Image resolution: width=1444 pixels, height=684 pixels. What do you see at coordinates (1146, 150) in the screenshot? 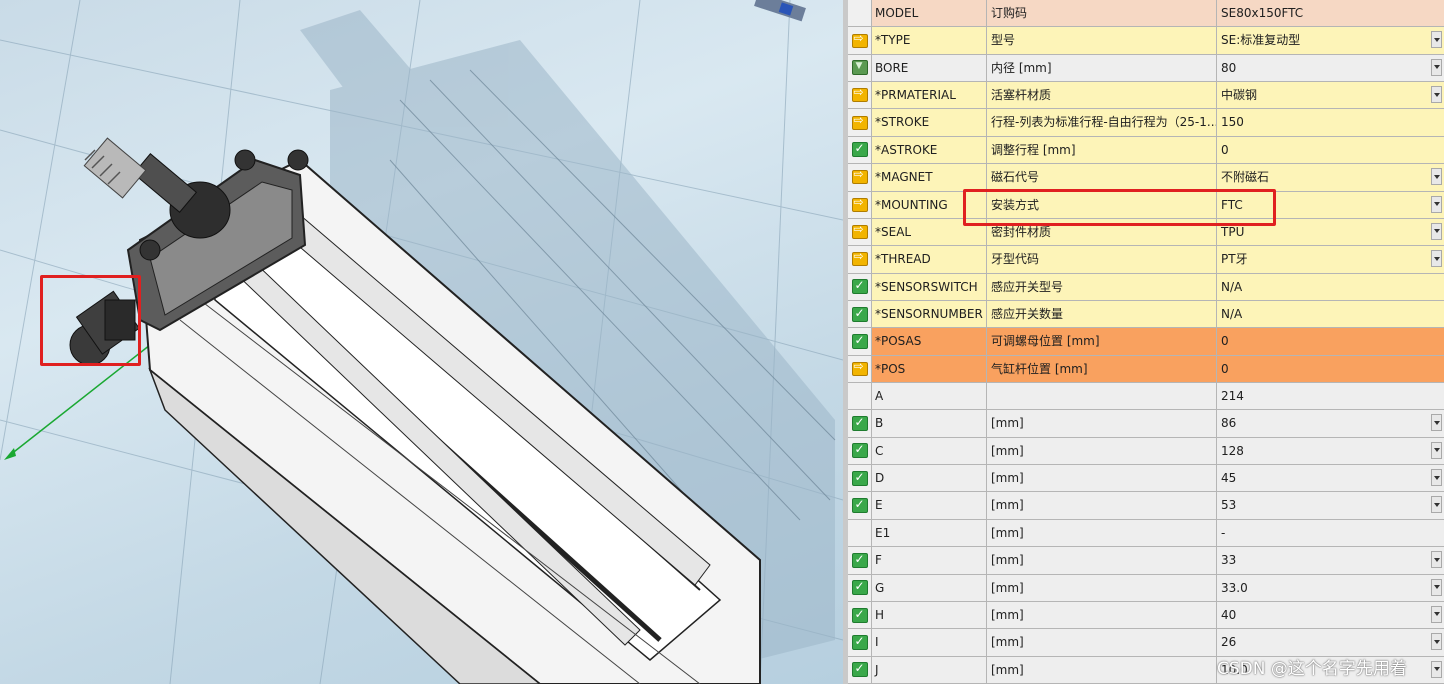
I see `parameter-row: *ASTROKE调整行程 [mm]0` at bounding box center [1146, 150].